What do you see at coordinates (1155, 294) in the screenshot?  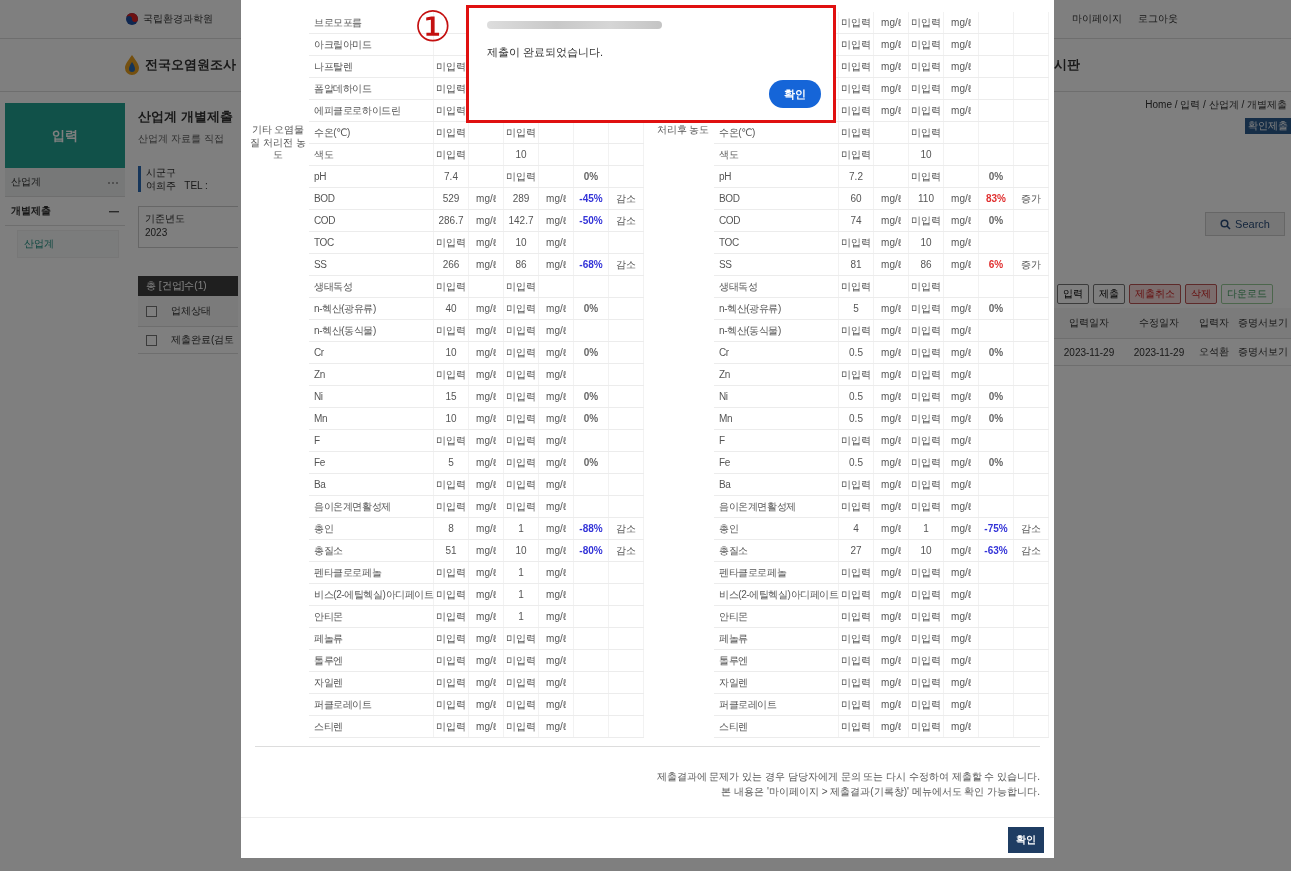 I see `action-button: 제출취소` at bounding box center [1155, 294].